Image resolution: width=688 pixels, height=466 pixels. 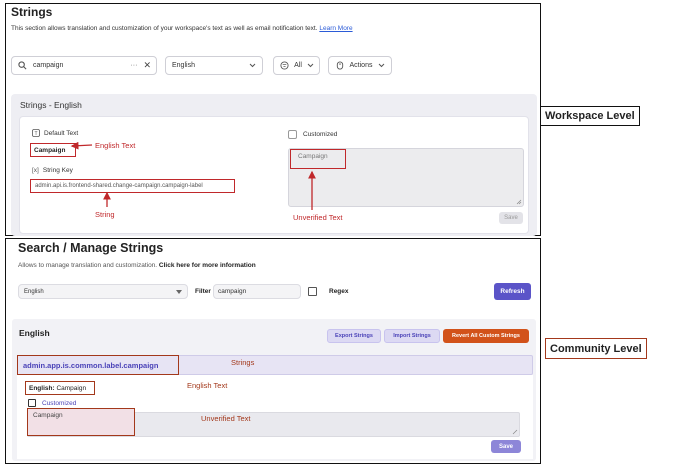 I want to click on community-customized-row: Customized, so click(x=52, y=403).